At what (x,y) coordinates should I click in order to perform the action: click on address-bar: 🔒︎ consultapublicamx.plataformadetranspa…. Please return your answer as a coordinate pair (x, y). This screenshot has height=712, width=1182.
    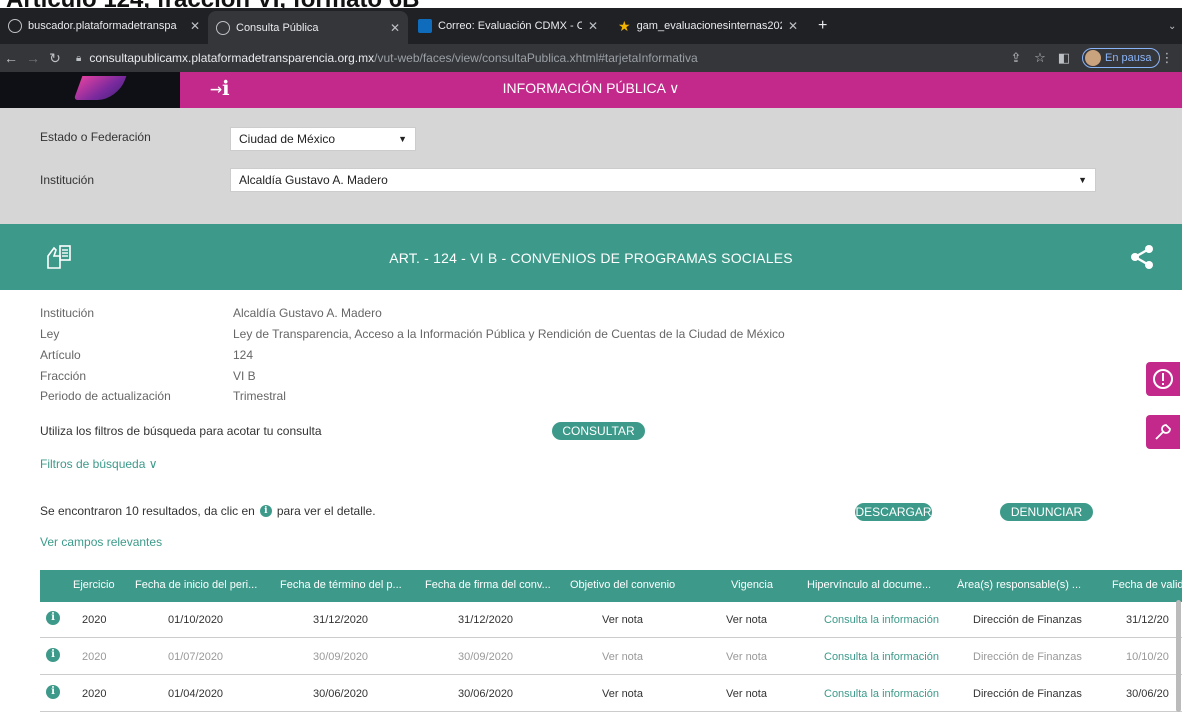
    Looking at the image, I should click on (520, 58).